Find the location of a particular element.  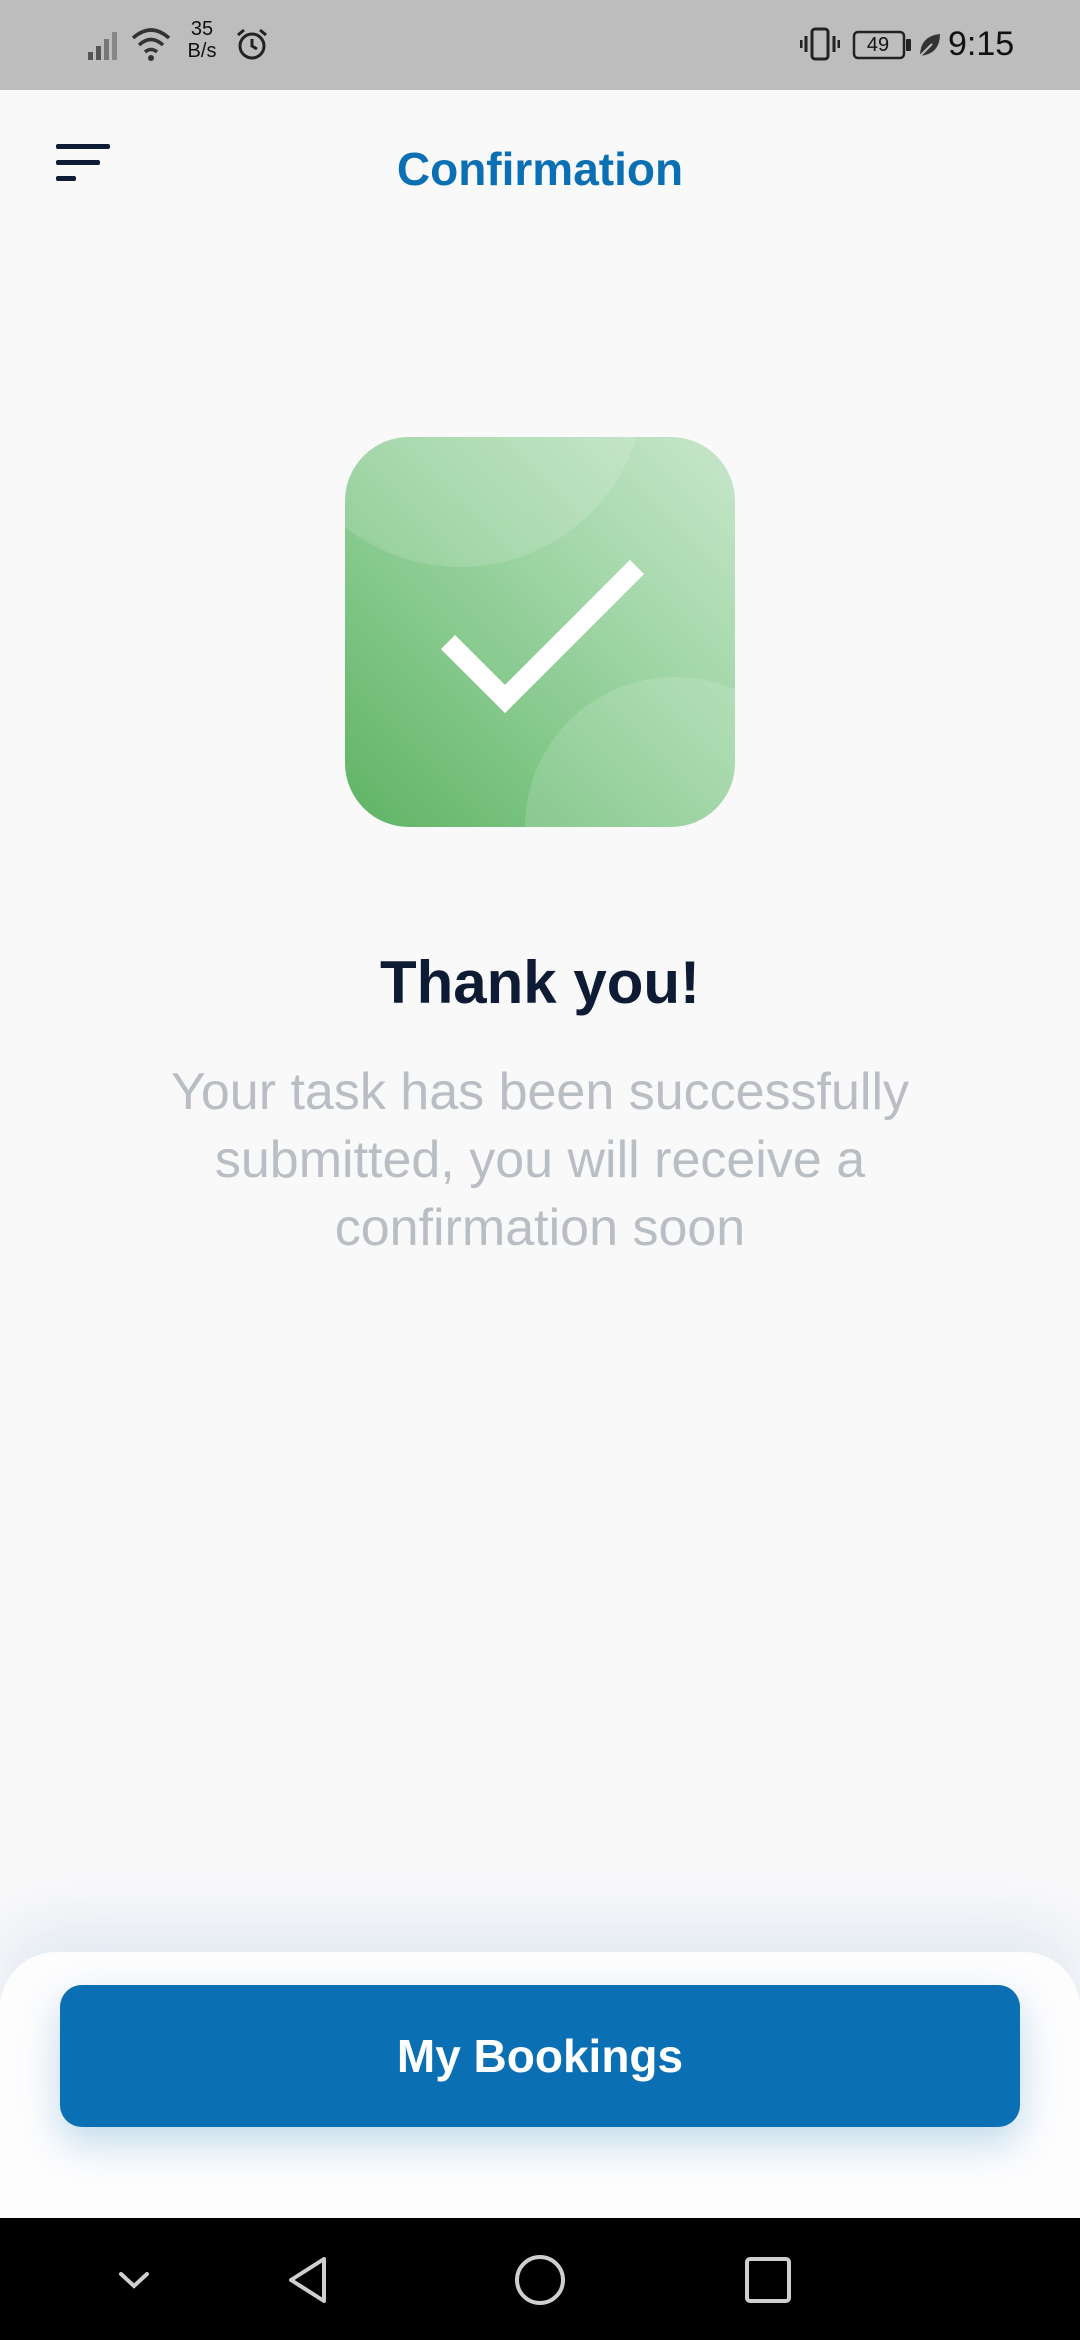

success-illustration is located at coordinates (540, 632).